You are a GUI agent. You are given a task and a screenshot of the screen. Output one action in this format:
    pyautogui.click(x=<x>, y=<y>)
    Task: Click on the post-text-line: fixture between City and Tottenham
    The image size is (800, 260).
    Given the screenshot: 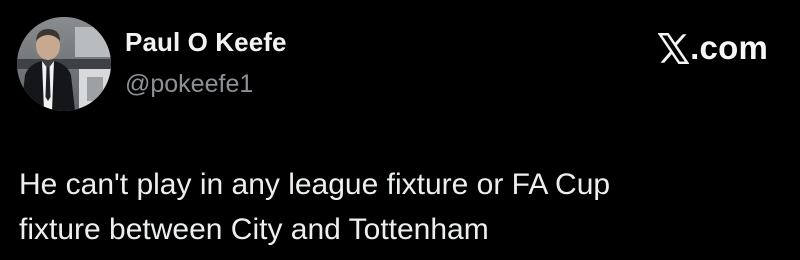 What is the action you would take?
    pyautogui.click(x=254, y=229)
    